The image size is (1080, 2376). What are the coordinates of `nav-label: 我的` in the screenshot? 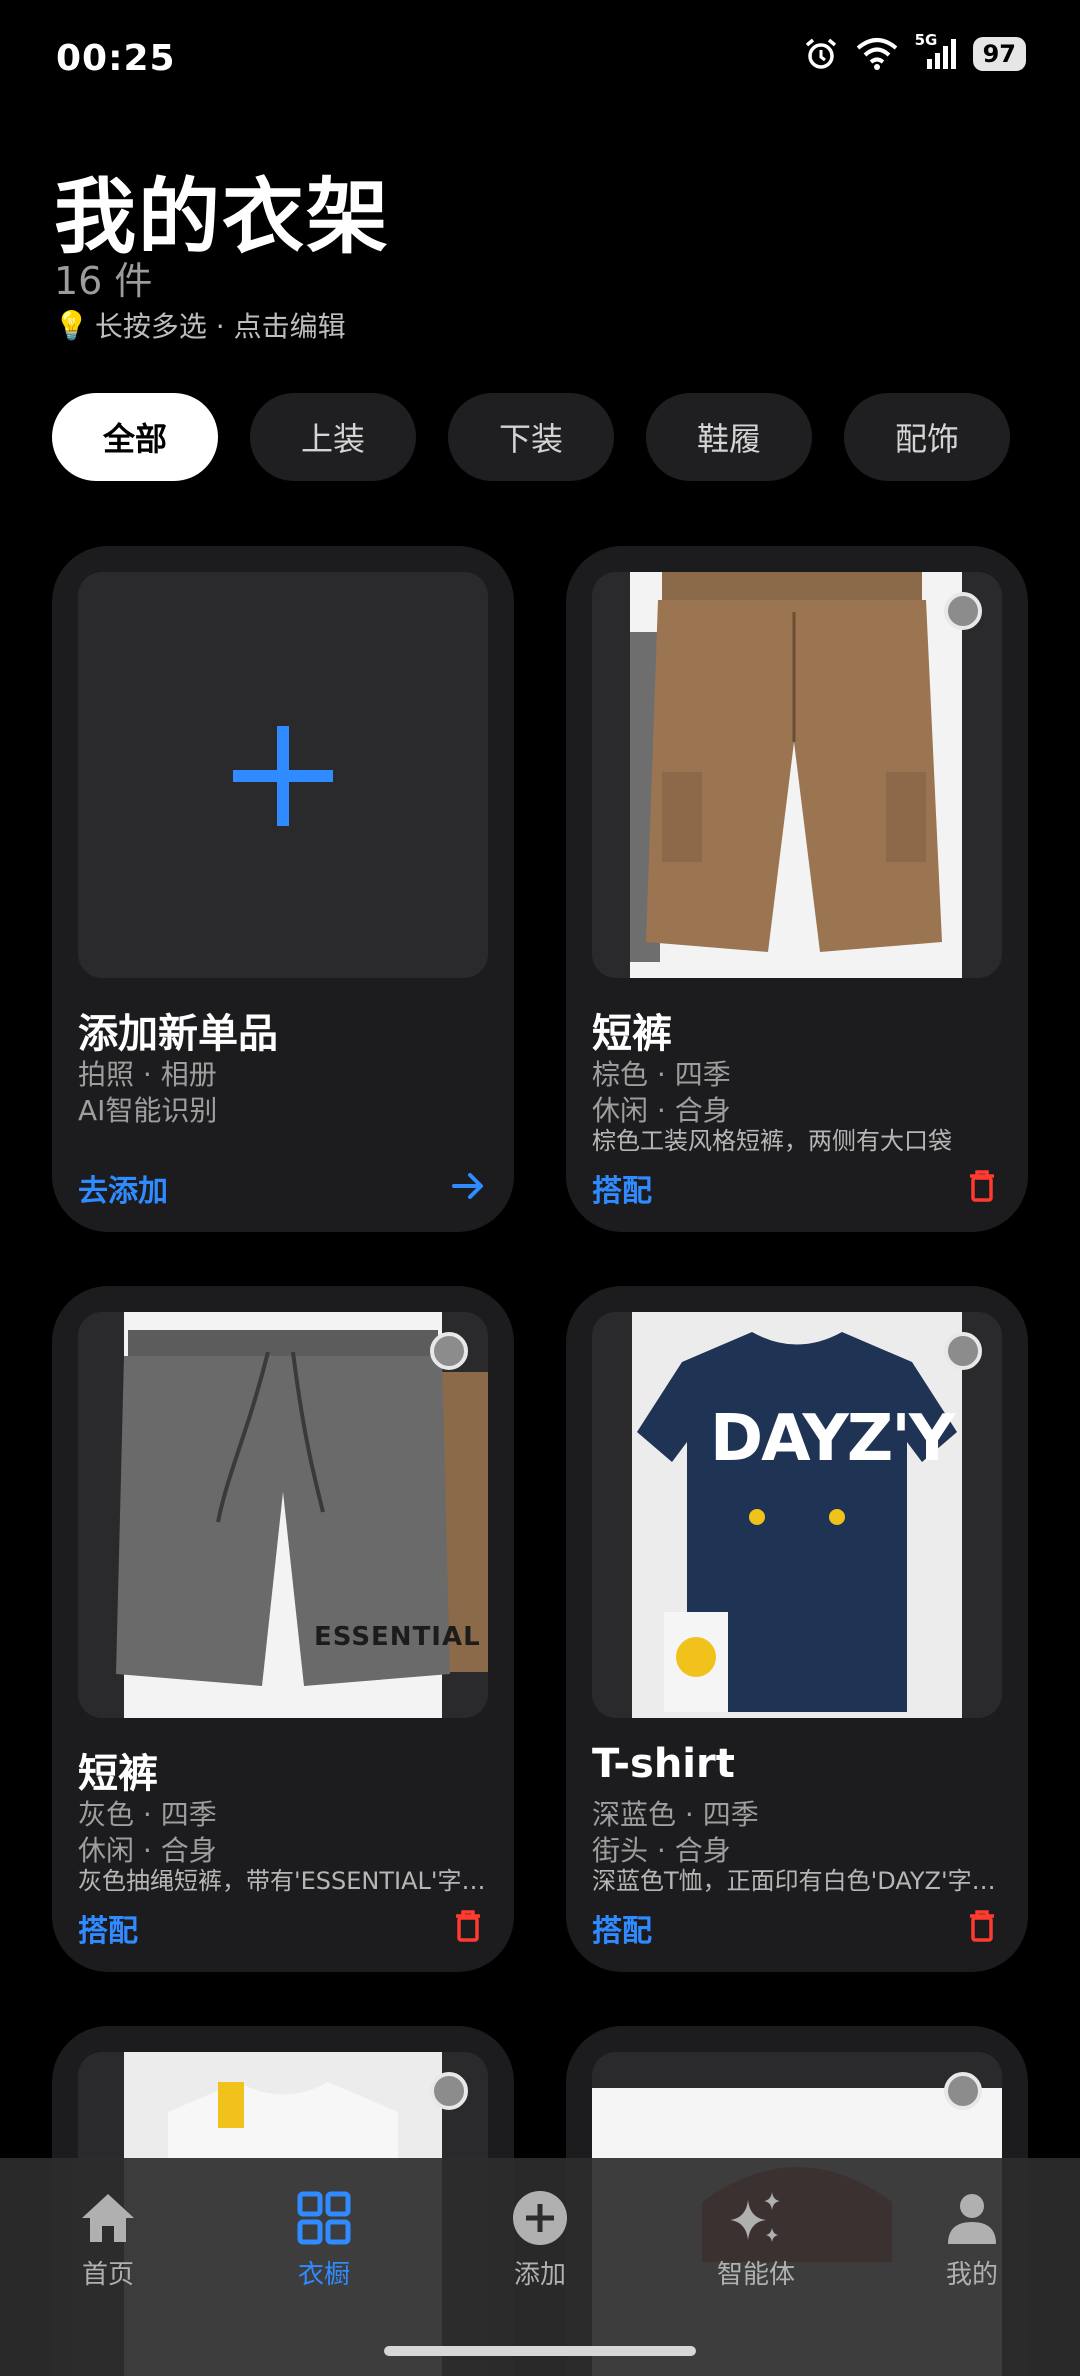 It's located at (971, 2275).